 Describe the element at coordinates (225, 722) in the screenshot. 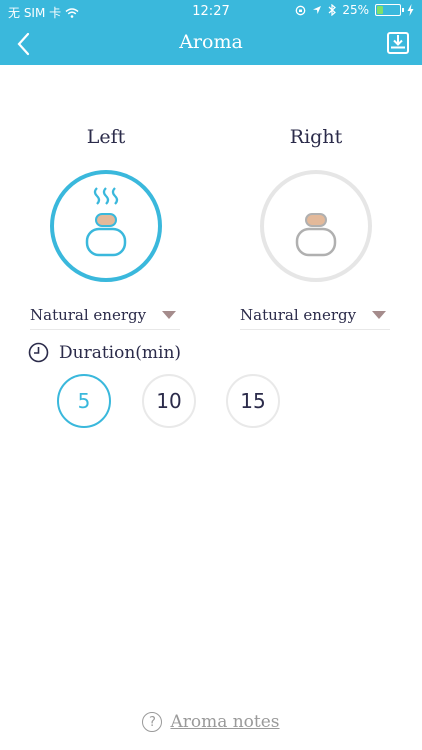

I see `aroma-notes-label: Aroma notes` at that location.